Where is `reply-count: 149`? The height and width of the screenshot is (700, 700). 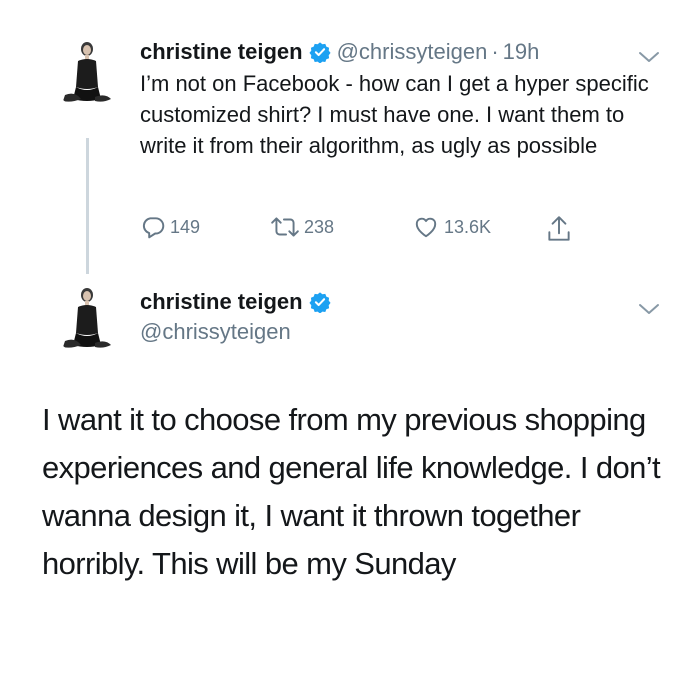
reply-count: 149 is located at coordinates (185, 226).